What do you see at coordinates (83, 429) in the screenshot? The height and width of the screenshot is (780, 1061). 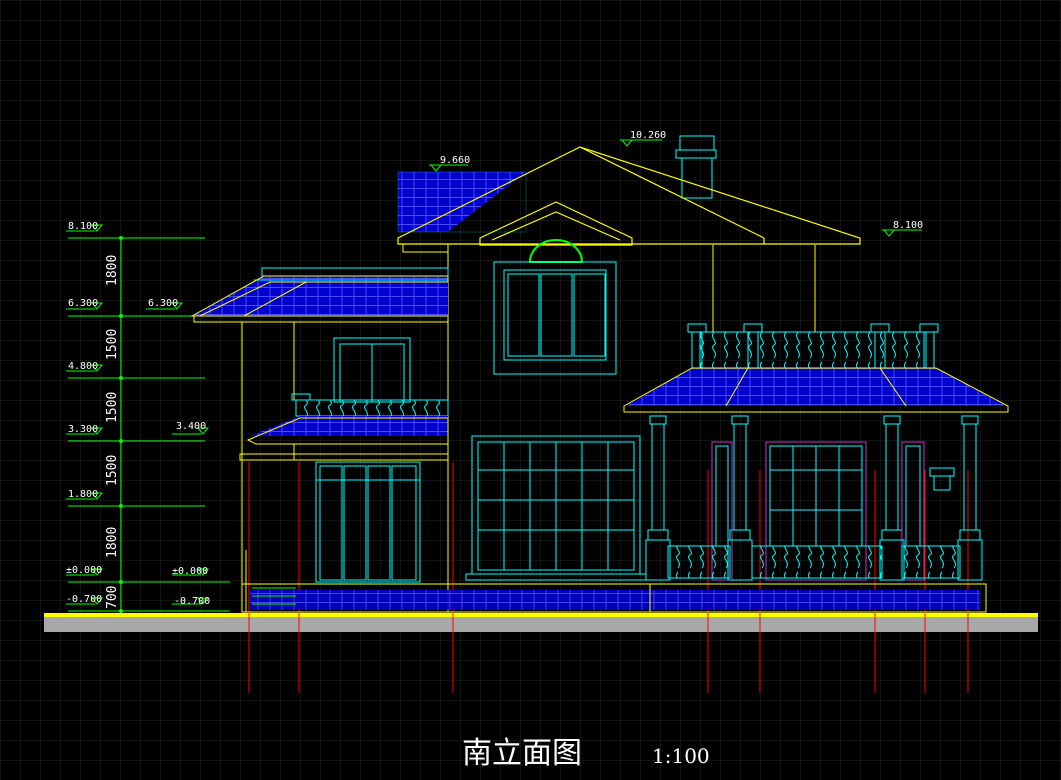 I see `level-label-3300: 3.300` at bounding box center [83, 429].